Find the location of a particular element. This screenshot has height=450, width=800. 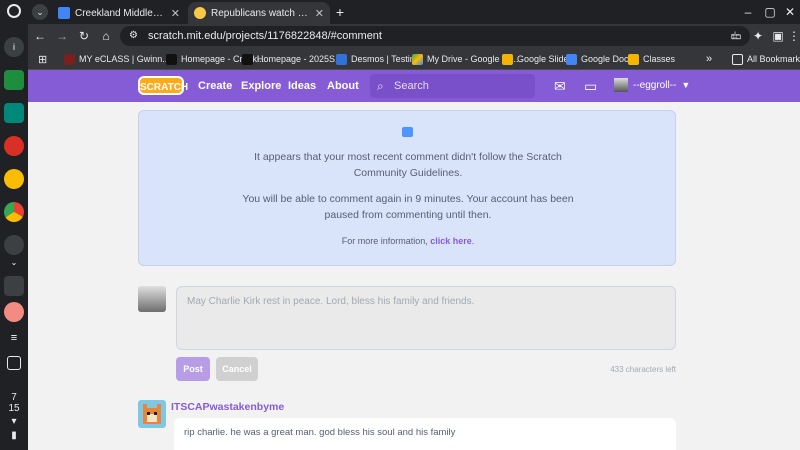

wifi-icon: ▾ is located at coordinates (14, 421).